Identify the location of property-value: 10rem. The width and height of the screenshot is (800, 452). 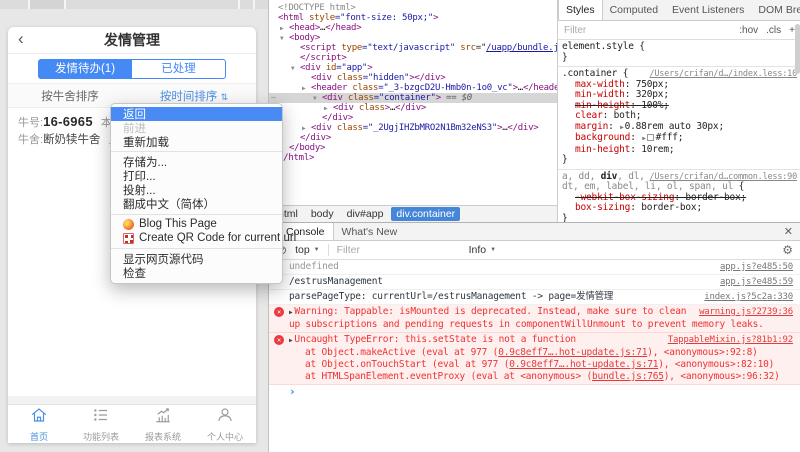
(655, 149).